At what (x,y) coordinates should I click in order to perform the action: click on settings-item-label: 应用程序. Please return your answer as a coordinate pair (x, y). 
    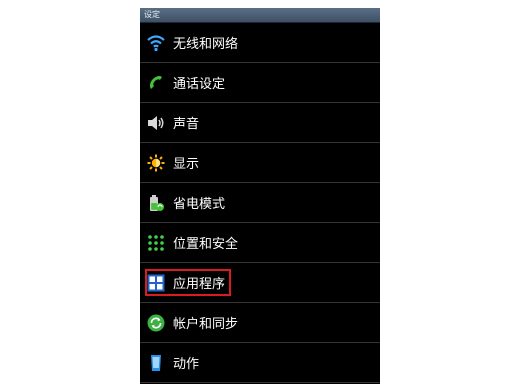
    Looking at the image, I should click on (199, 284).